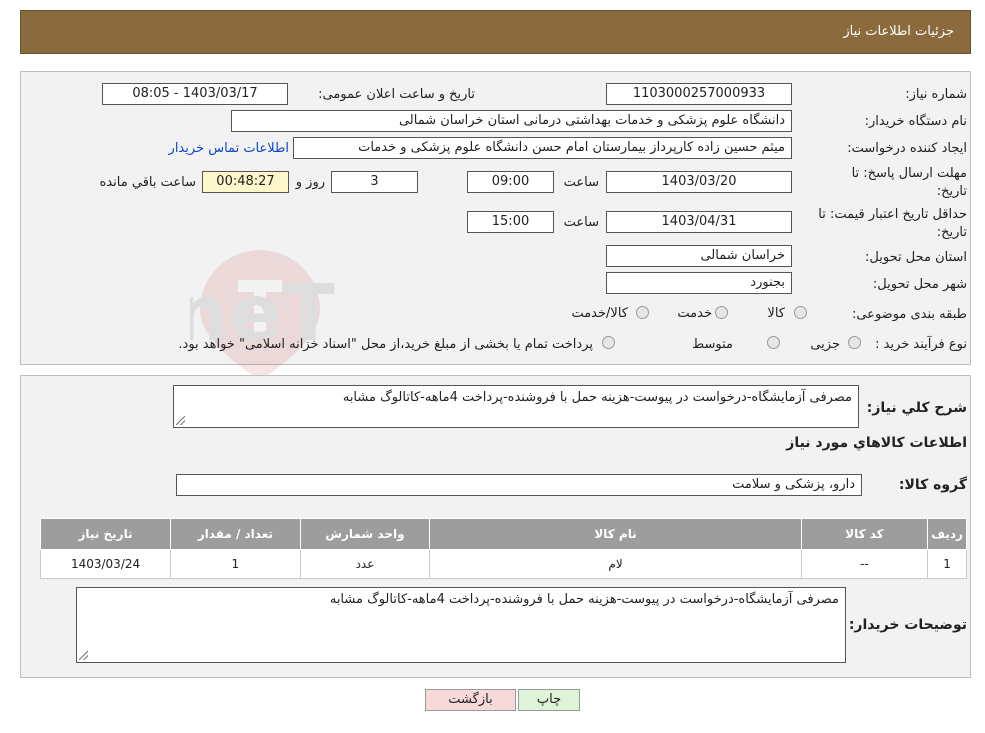 The width and height of the screenshot is (985, 733). I want to click on deadline-time-field: 09:00, so click(510, 182).